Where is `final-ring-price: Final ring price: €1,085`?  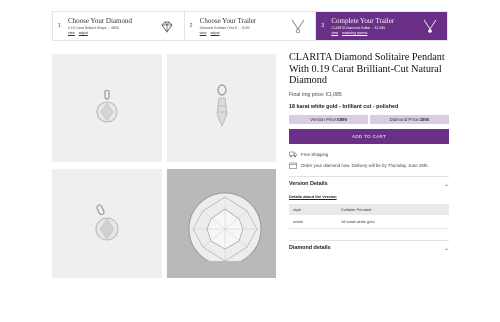 final-ring-price: Final ring price: €1,085 is located at coordinates (315, 94).